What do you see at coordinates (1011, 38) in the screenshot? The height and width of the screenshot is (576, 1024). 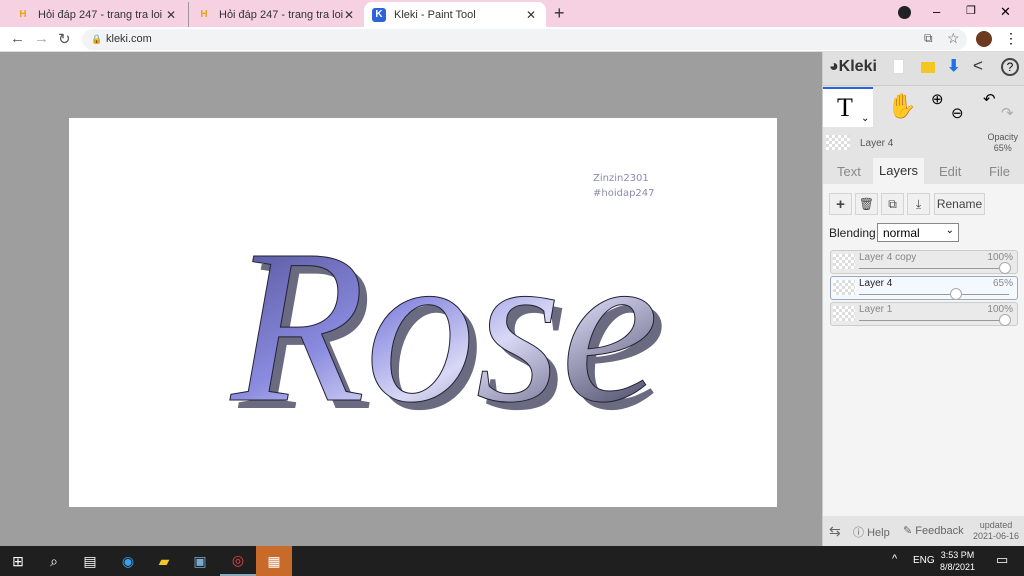 I see `more-menu-icon: ⋮` at bounding box center [1011, 38].